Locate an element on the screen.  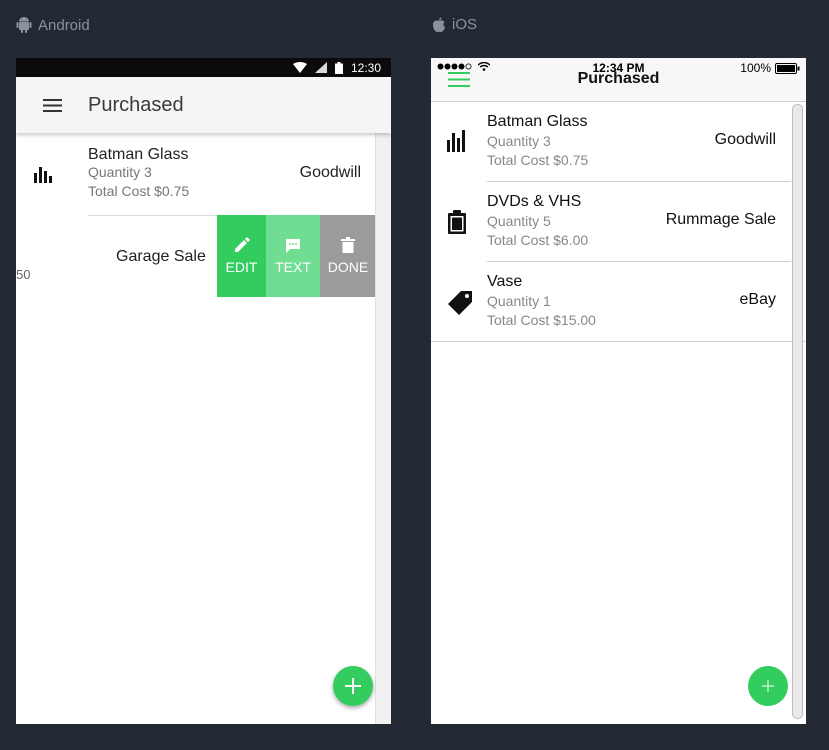
ios-nav-bar: Purchased is located at coordinates (618, 86).